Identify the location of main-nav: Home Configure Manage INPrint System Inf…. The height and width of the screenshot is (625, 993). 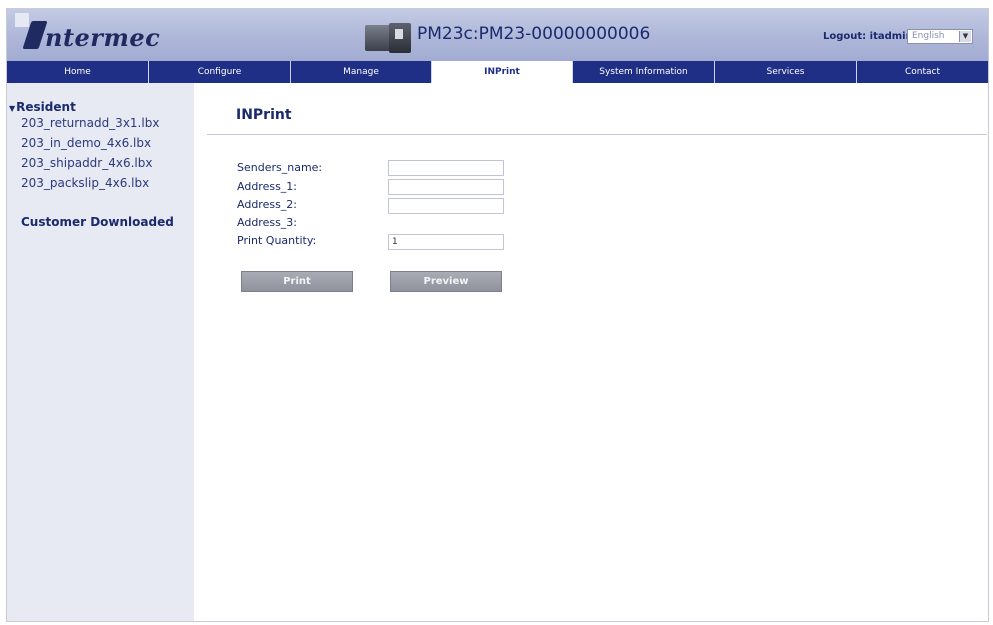
(497, 72).